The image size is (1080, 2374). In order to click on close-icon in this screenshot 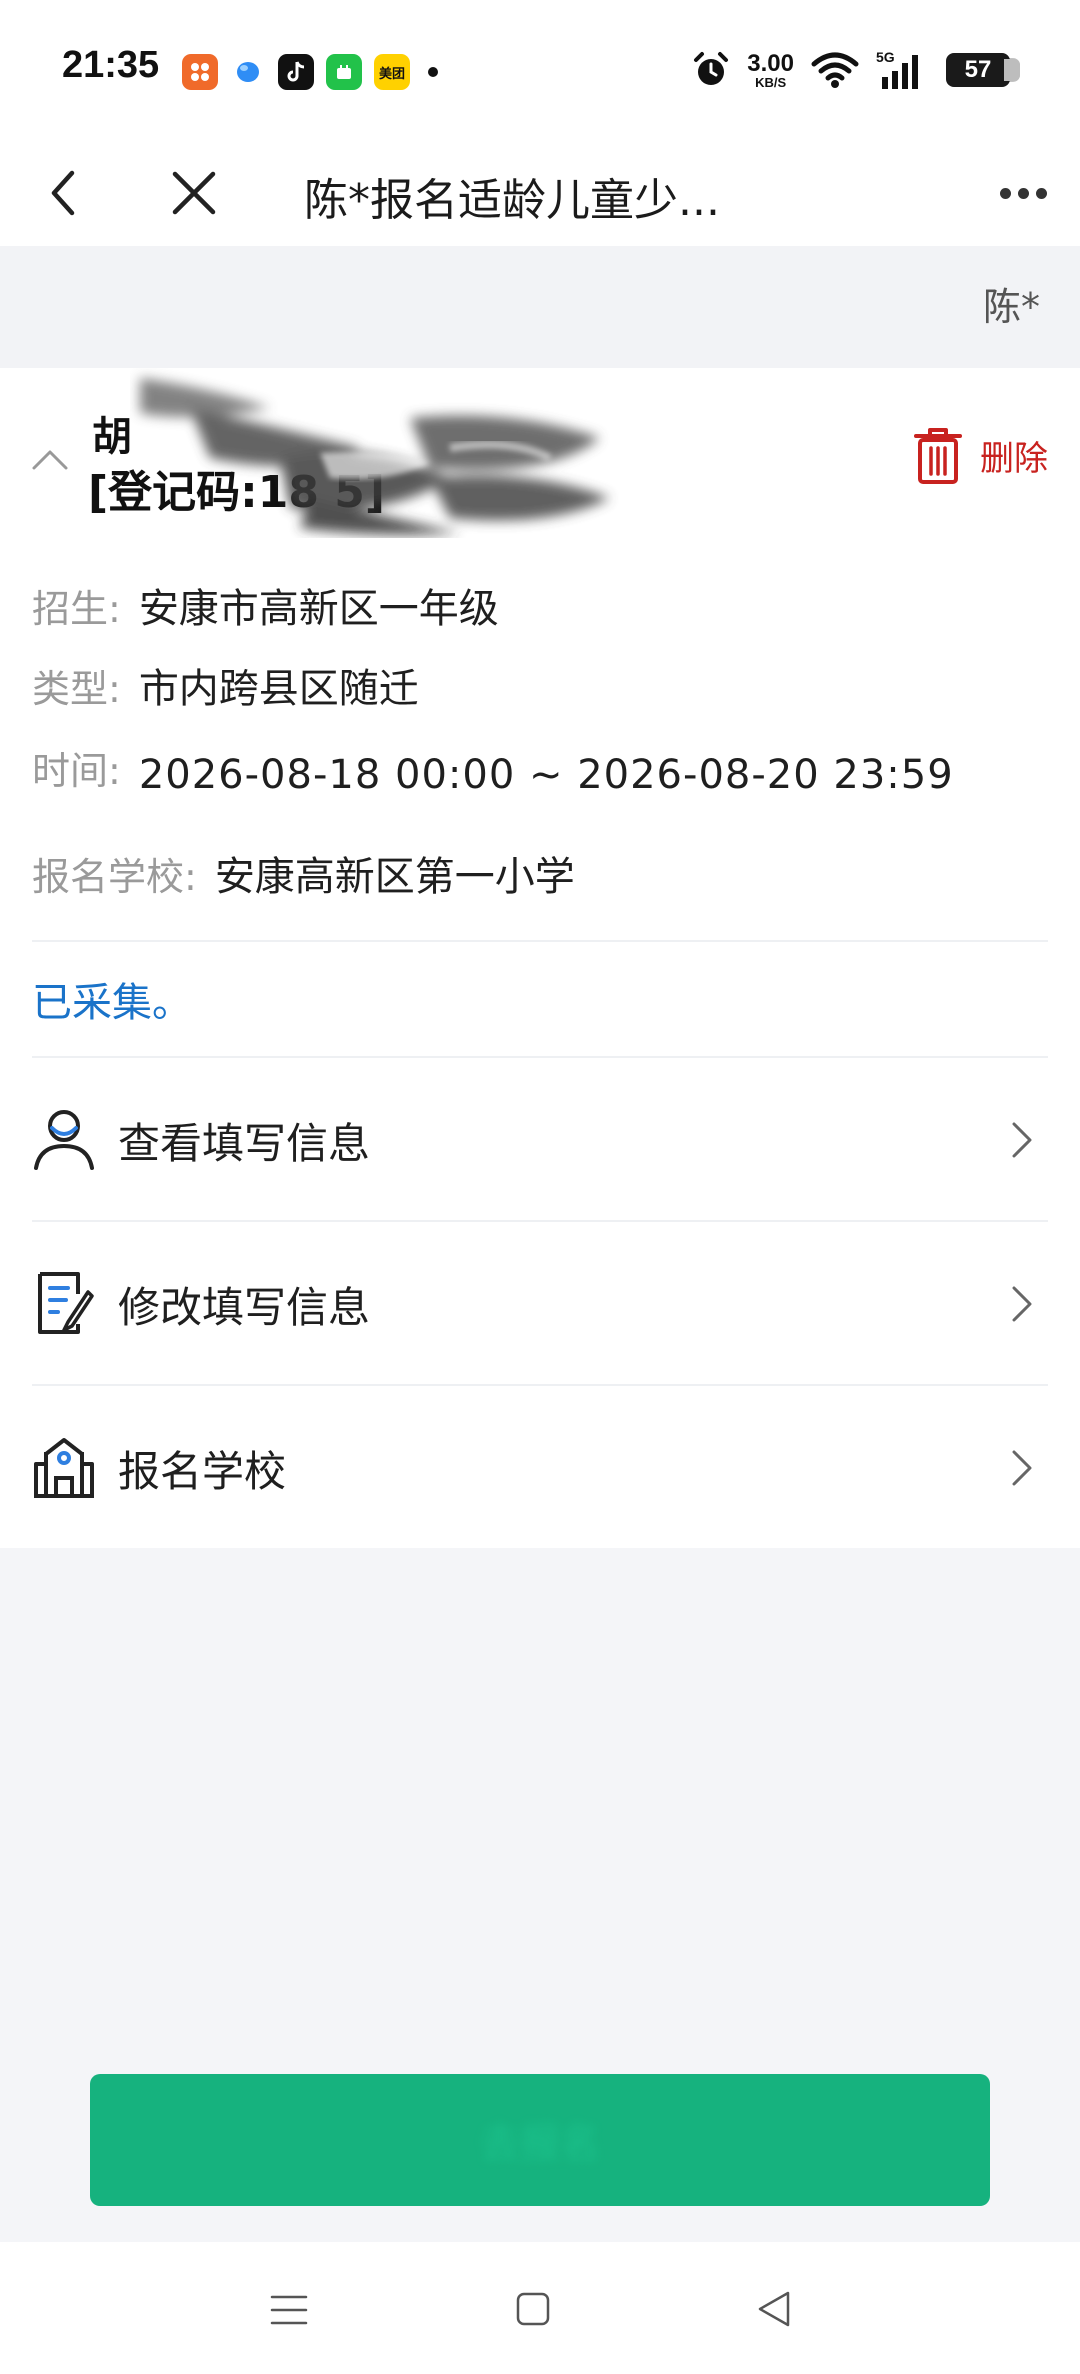, I will do `click(194, 193)`.